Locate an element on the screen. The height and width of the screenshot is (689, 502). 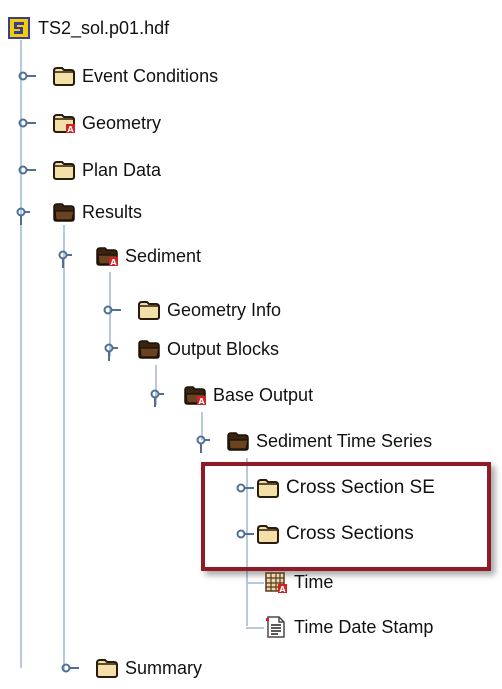
tree-item-event-conditions: Event Conditions is located at coordinates (135, 76).